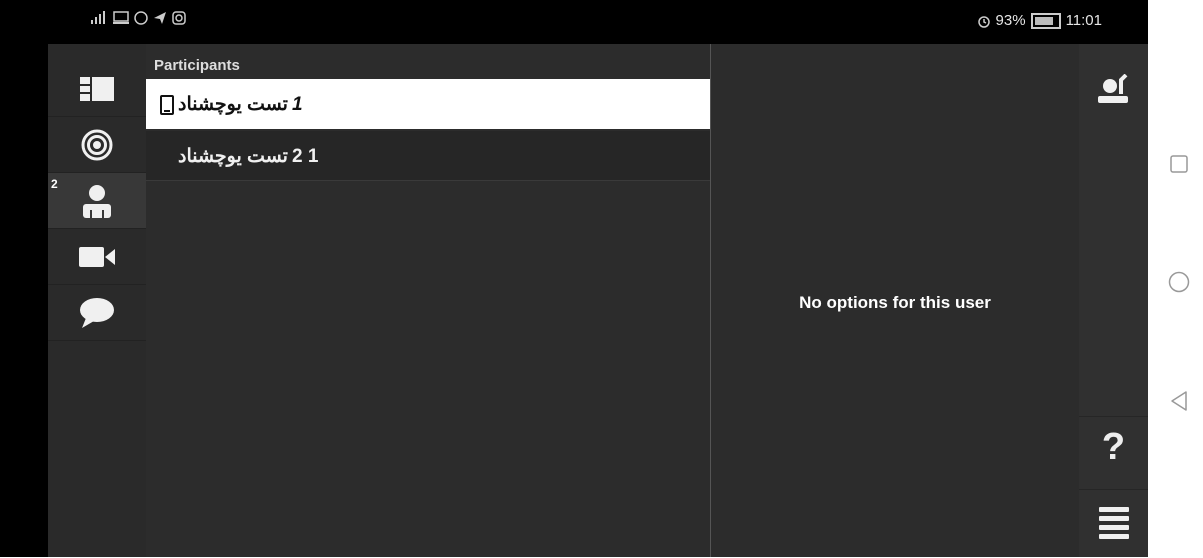  I want to click on instagram-icon, so click(179, 18).